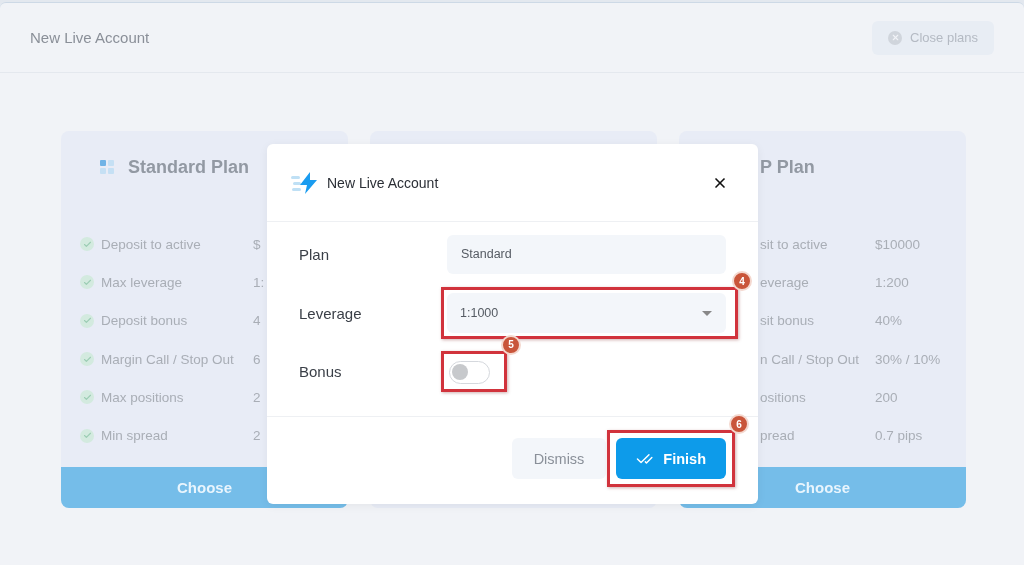 This screenshot has height=565, width=1024. I want to click on close-icon, so click(895, 37).